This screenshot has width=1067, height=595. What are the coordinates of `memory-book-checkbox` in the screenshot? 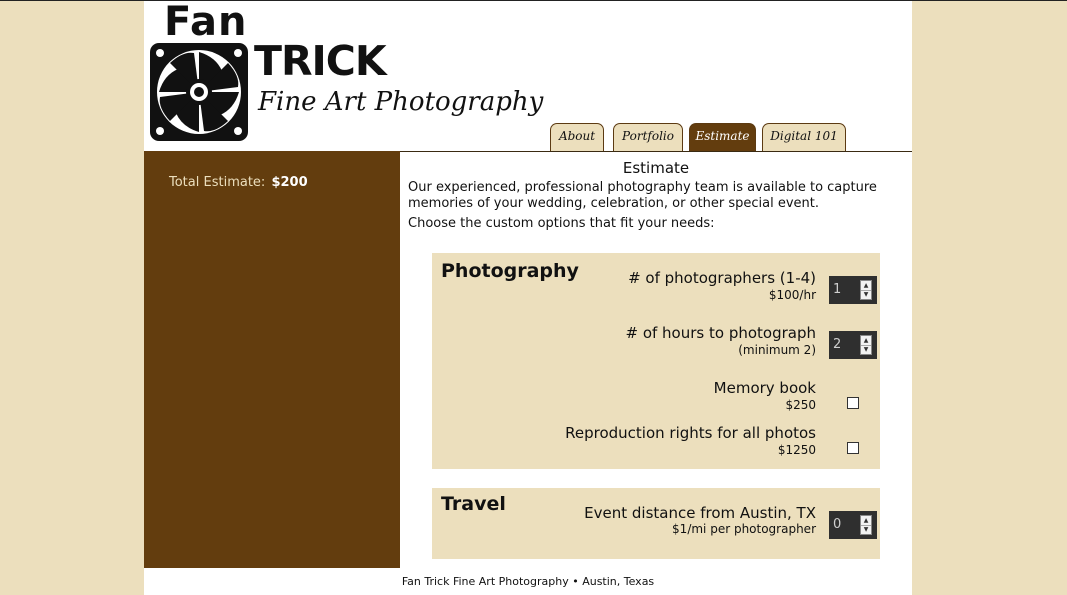 It's located at (853, 403).